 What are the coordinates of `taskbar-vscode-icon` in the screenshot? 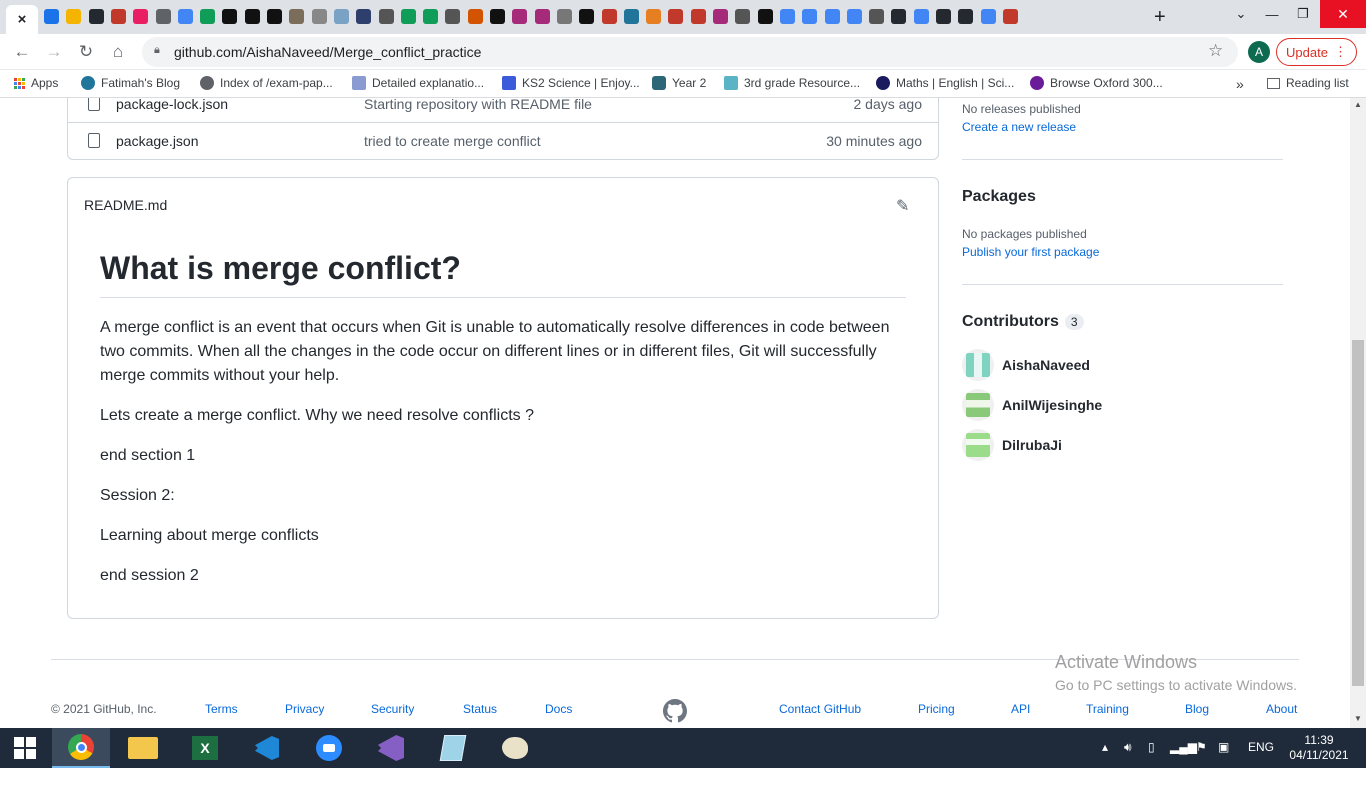 It's located at (267, 748).